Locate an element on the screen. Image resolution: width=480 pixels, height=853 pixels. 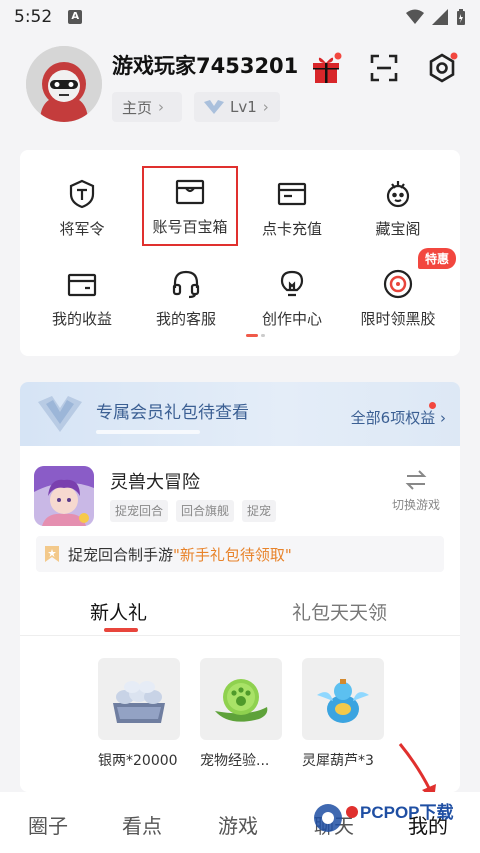
grid-item-label: 账号百宝箱 is located at coordinates (190, 227).